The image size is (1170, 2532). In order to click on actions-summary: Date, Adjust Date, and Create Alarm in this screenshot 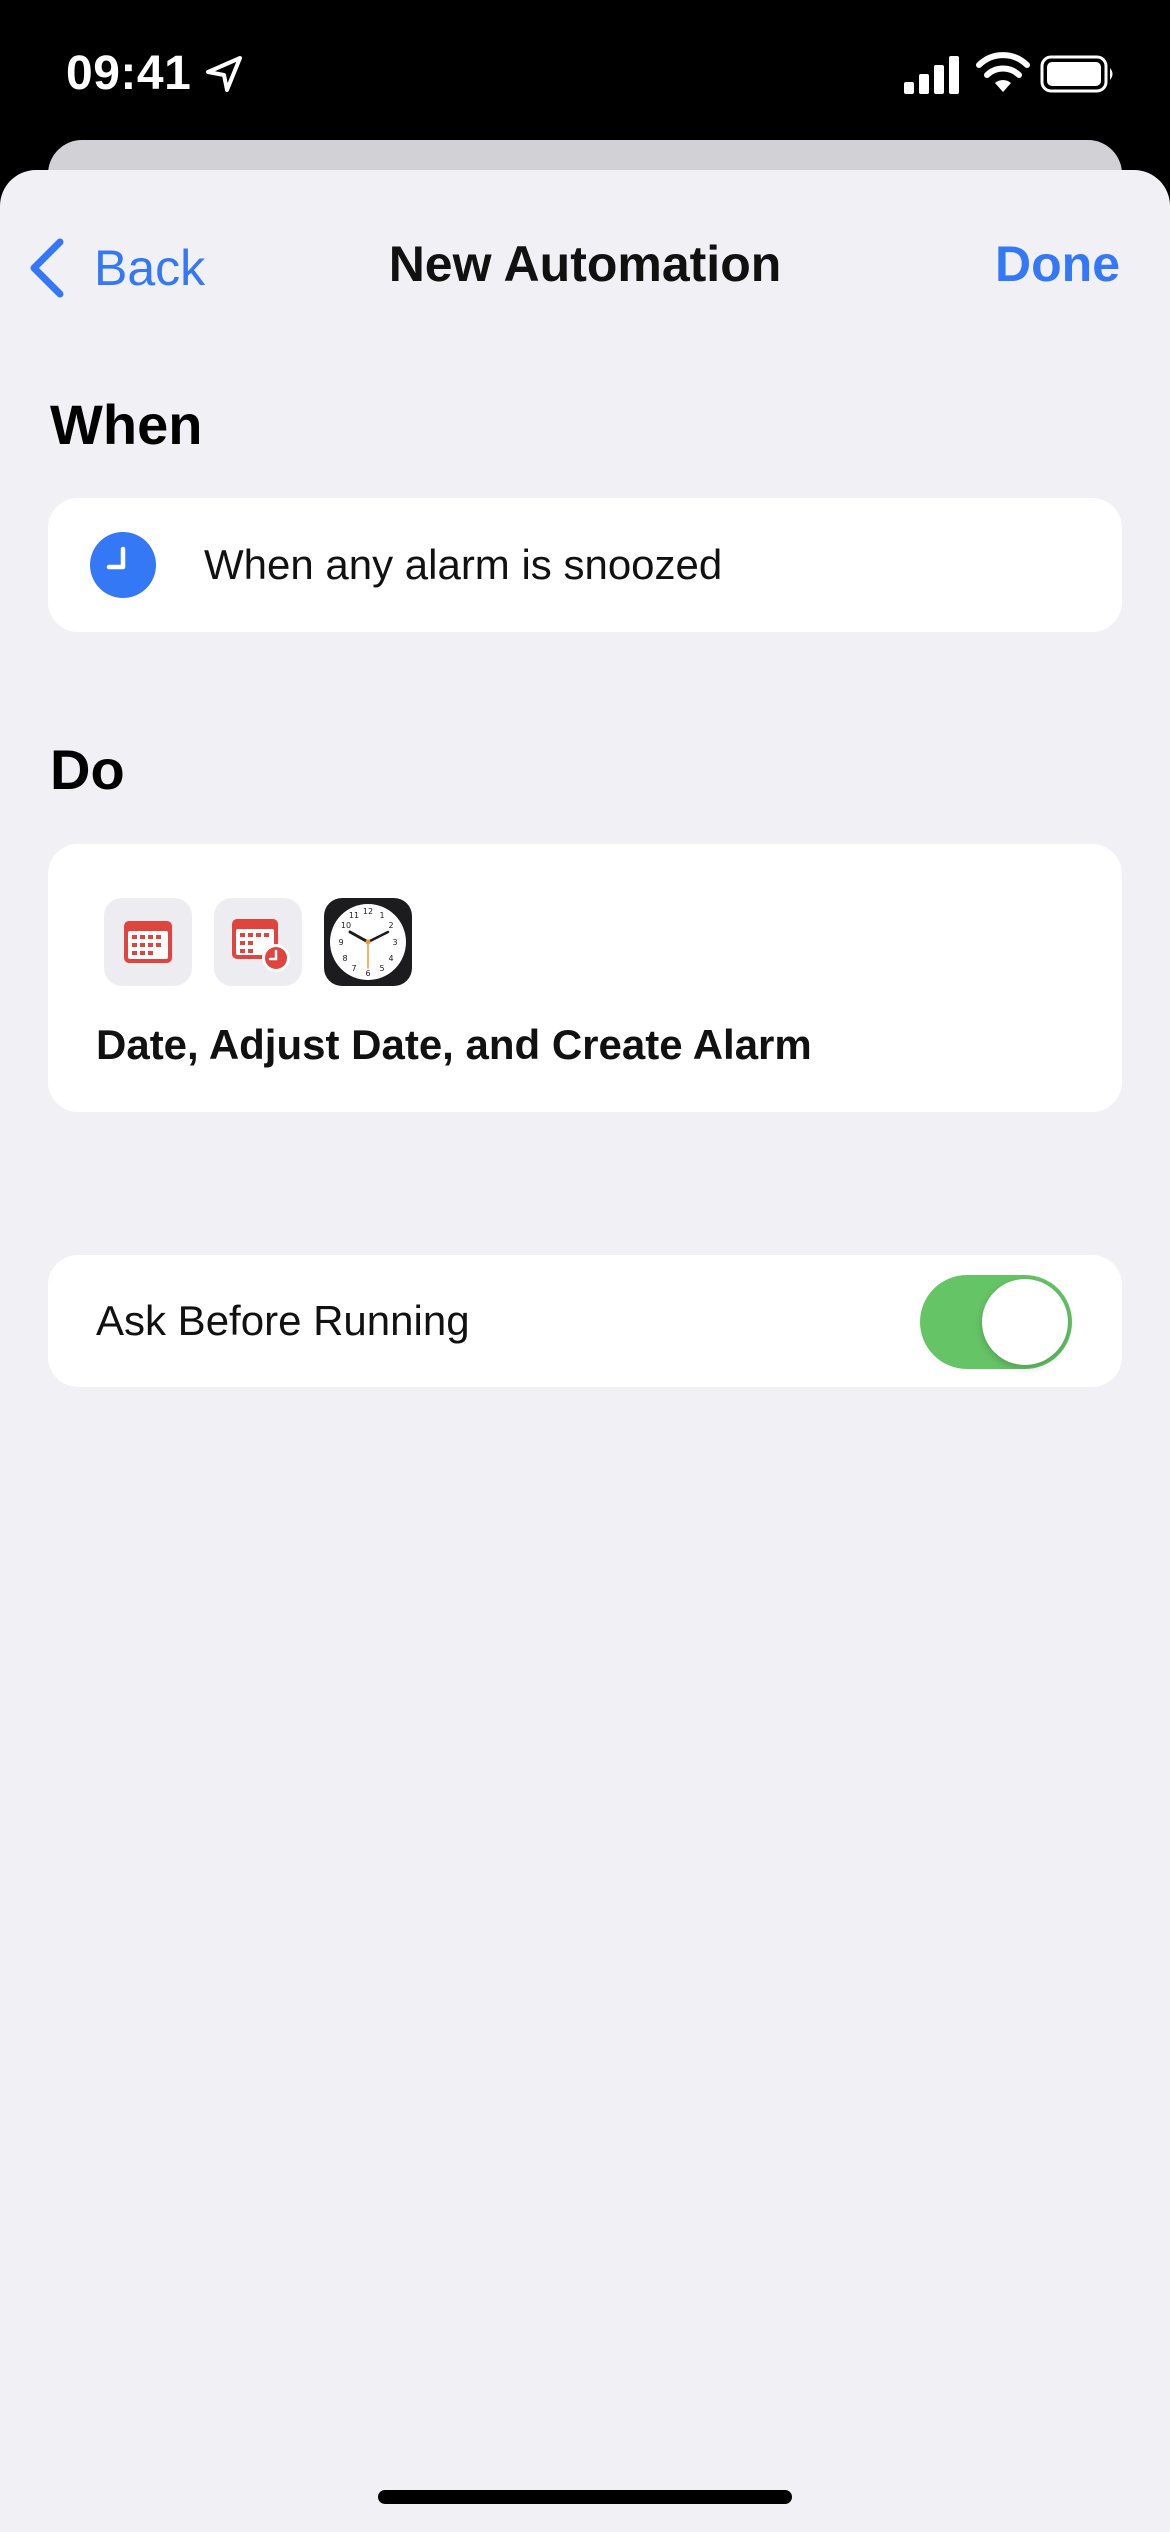, I will do `click(454, 1044)`.